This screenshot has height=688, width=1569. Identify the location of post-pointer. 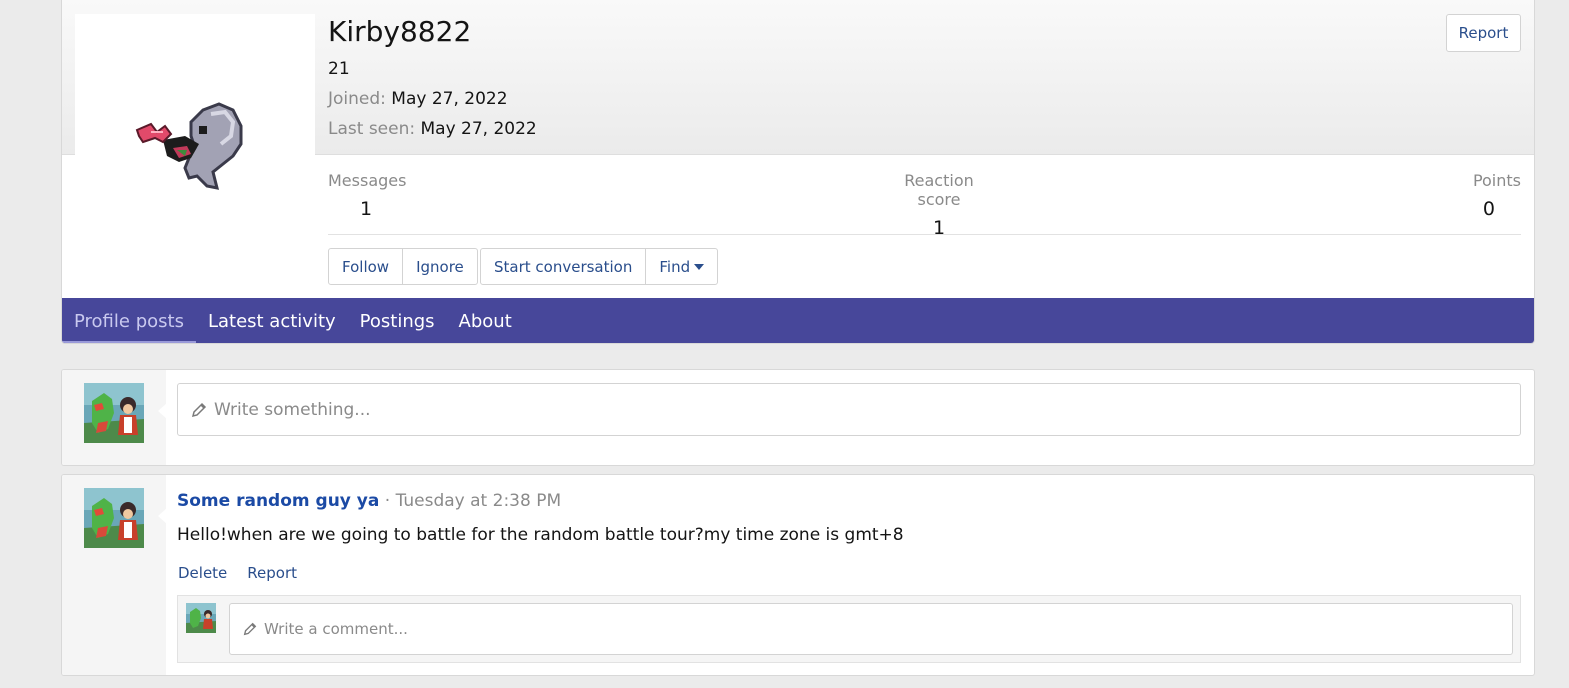
(162, 516).